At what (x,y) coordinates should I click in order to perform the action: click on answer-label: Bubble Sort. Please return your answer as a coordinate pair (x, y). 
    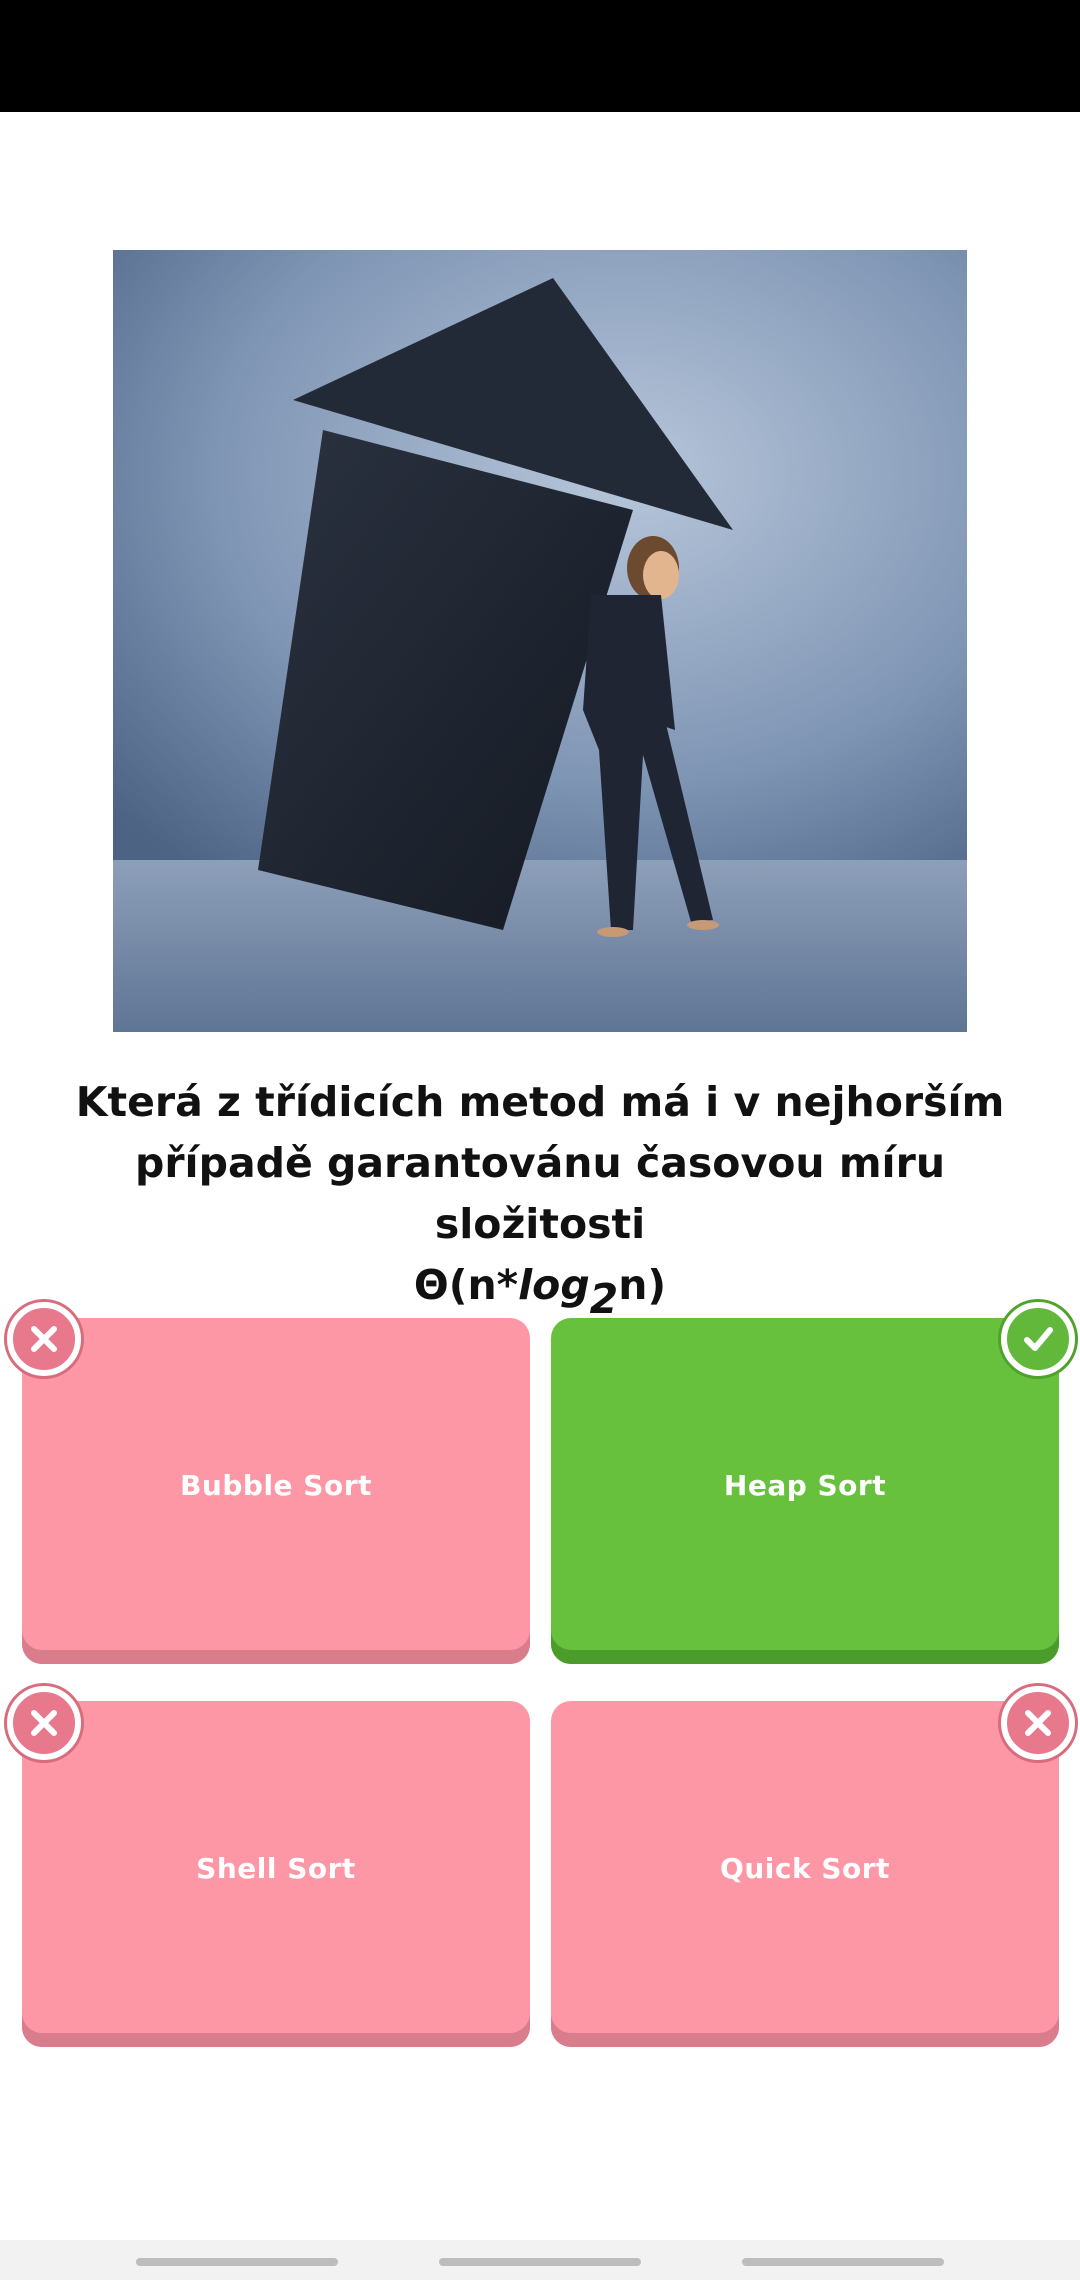
    Looking at the image, I should click on (276, 1485).